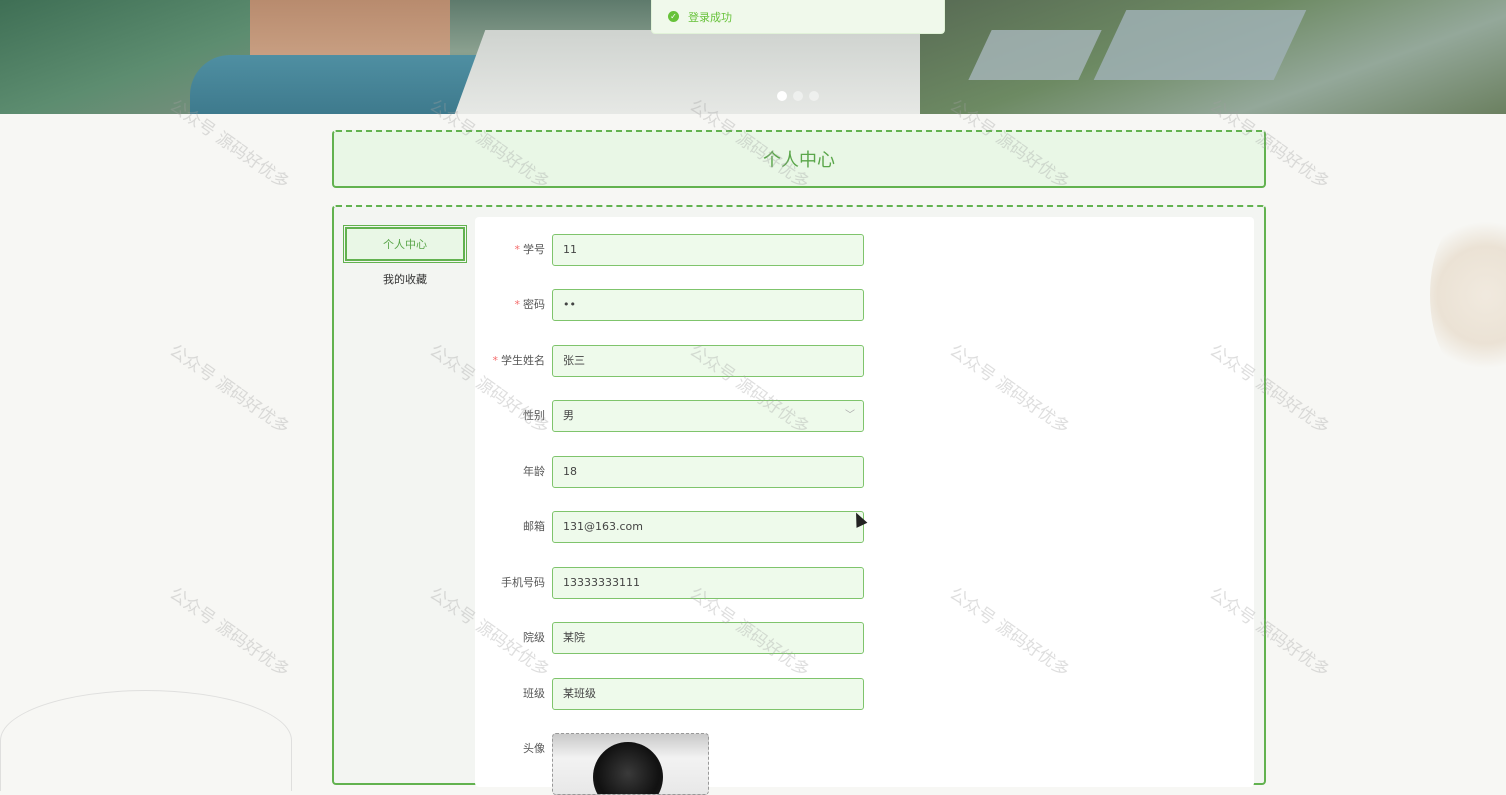 The width and height of the screenshot is (1506, 795). What do you see at coordinates (630, 764) in the screenshot?
I see `avatar-upload` at bounding box center [630, 764].